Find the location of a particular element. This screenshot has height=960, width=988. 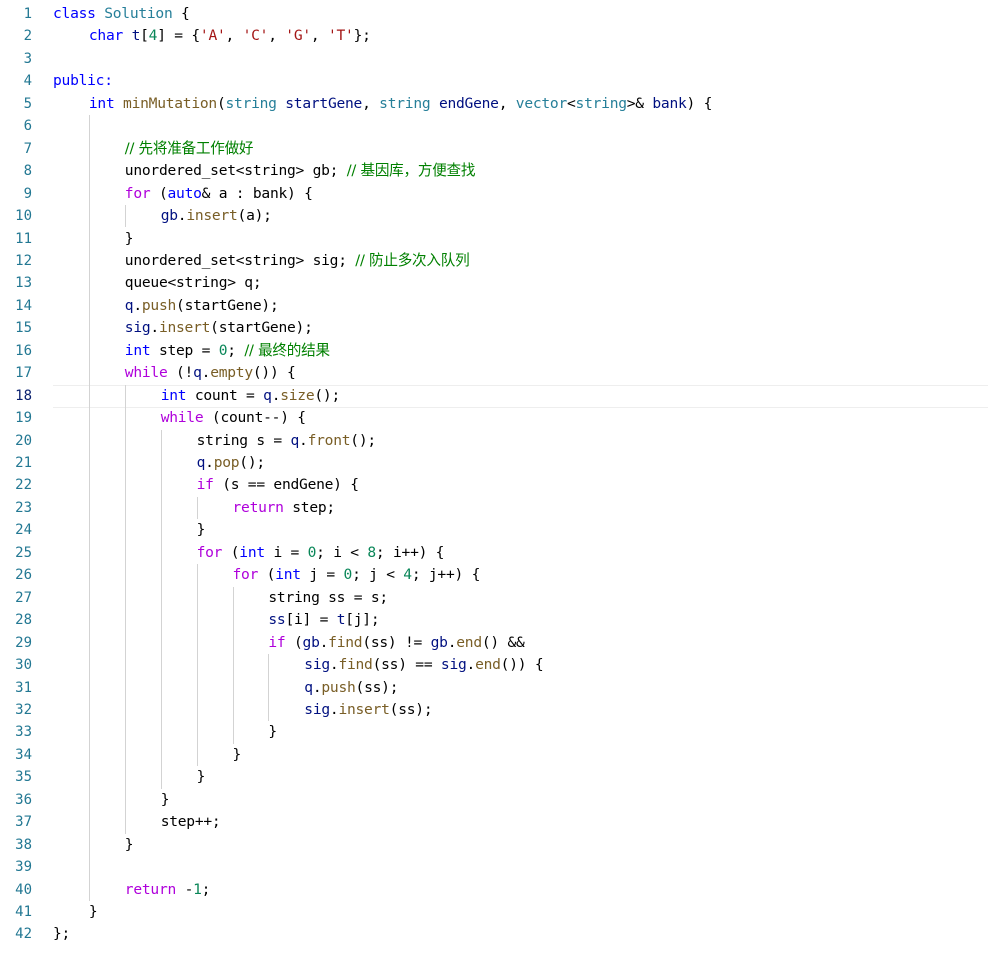

code-line: 8 unordered_set<string> gb; // 基因库，方便查找 is located at coordinates (494, 171).